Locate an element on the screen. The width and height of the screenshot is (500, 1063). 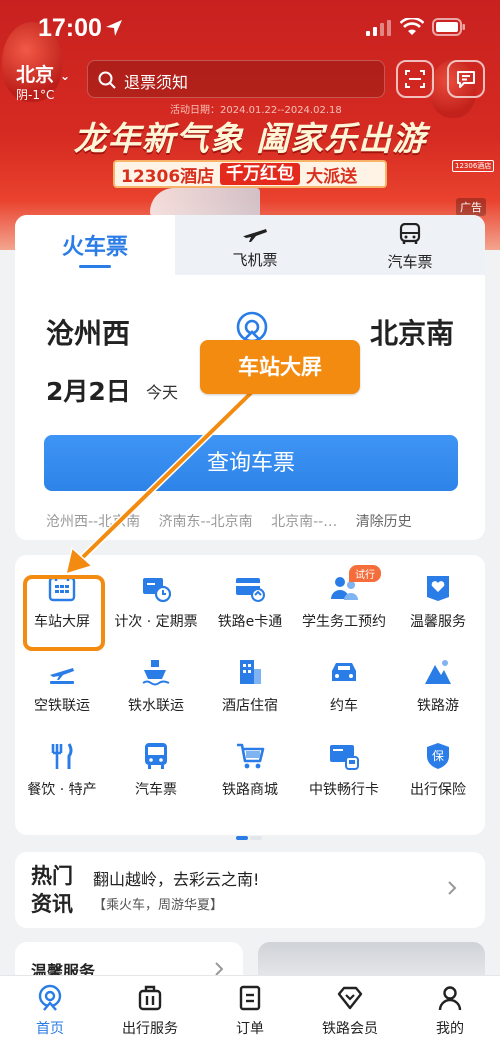
promo-hotel: 12306酒店 is located at coordinates (168, 176).